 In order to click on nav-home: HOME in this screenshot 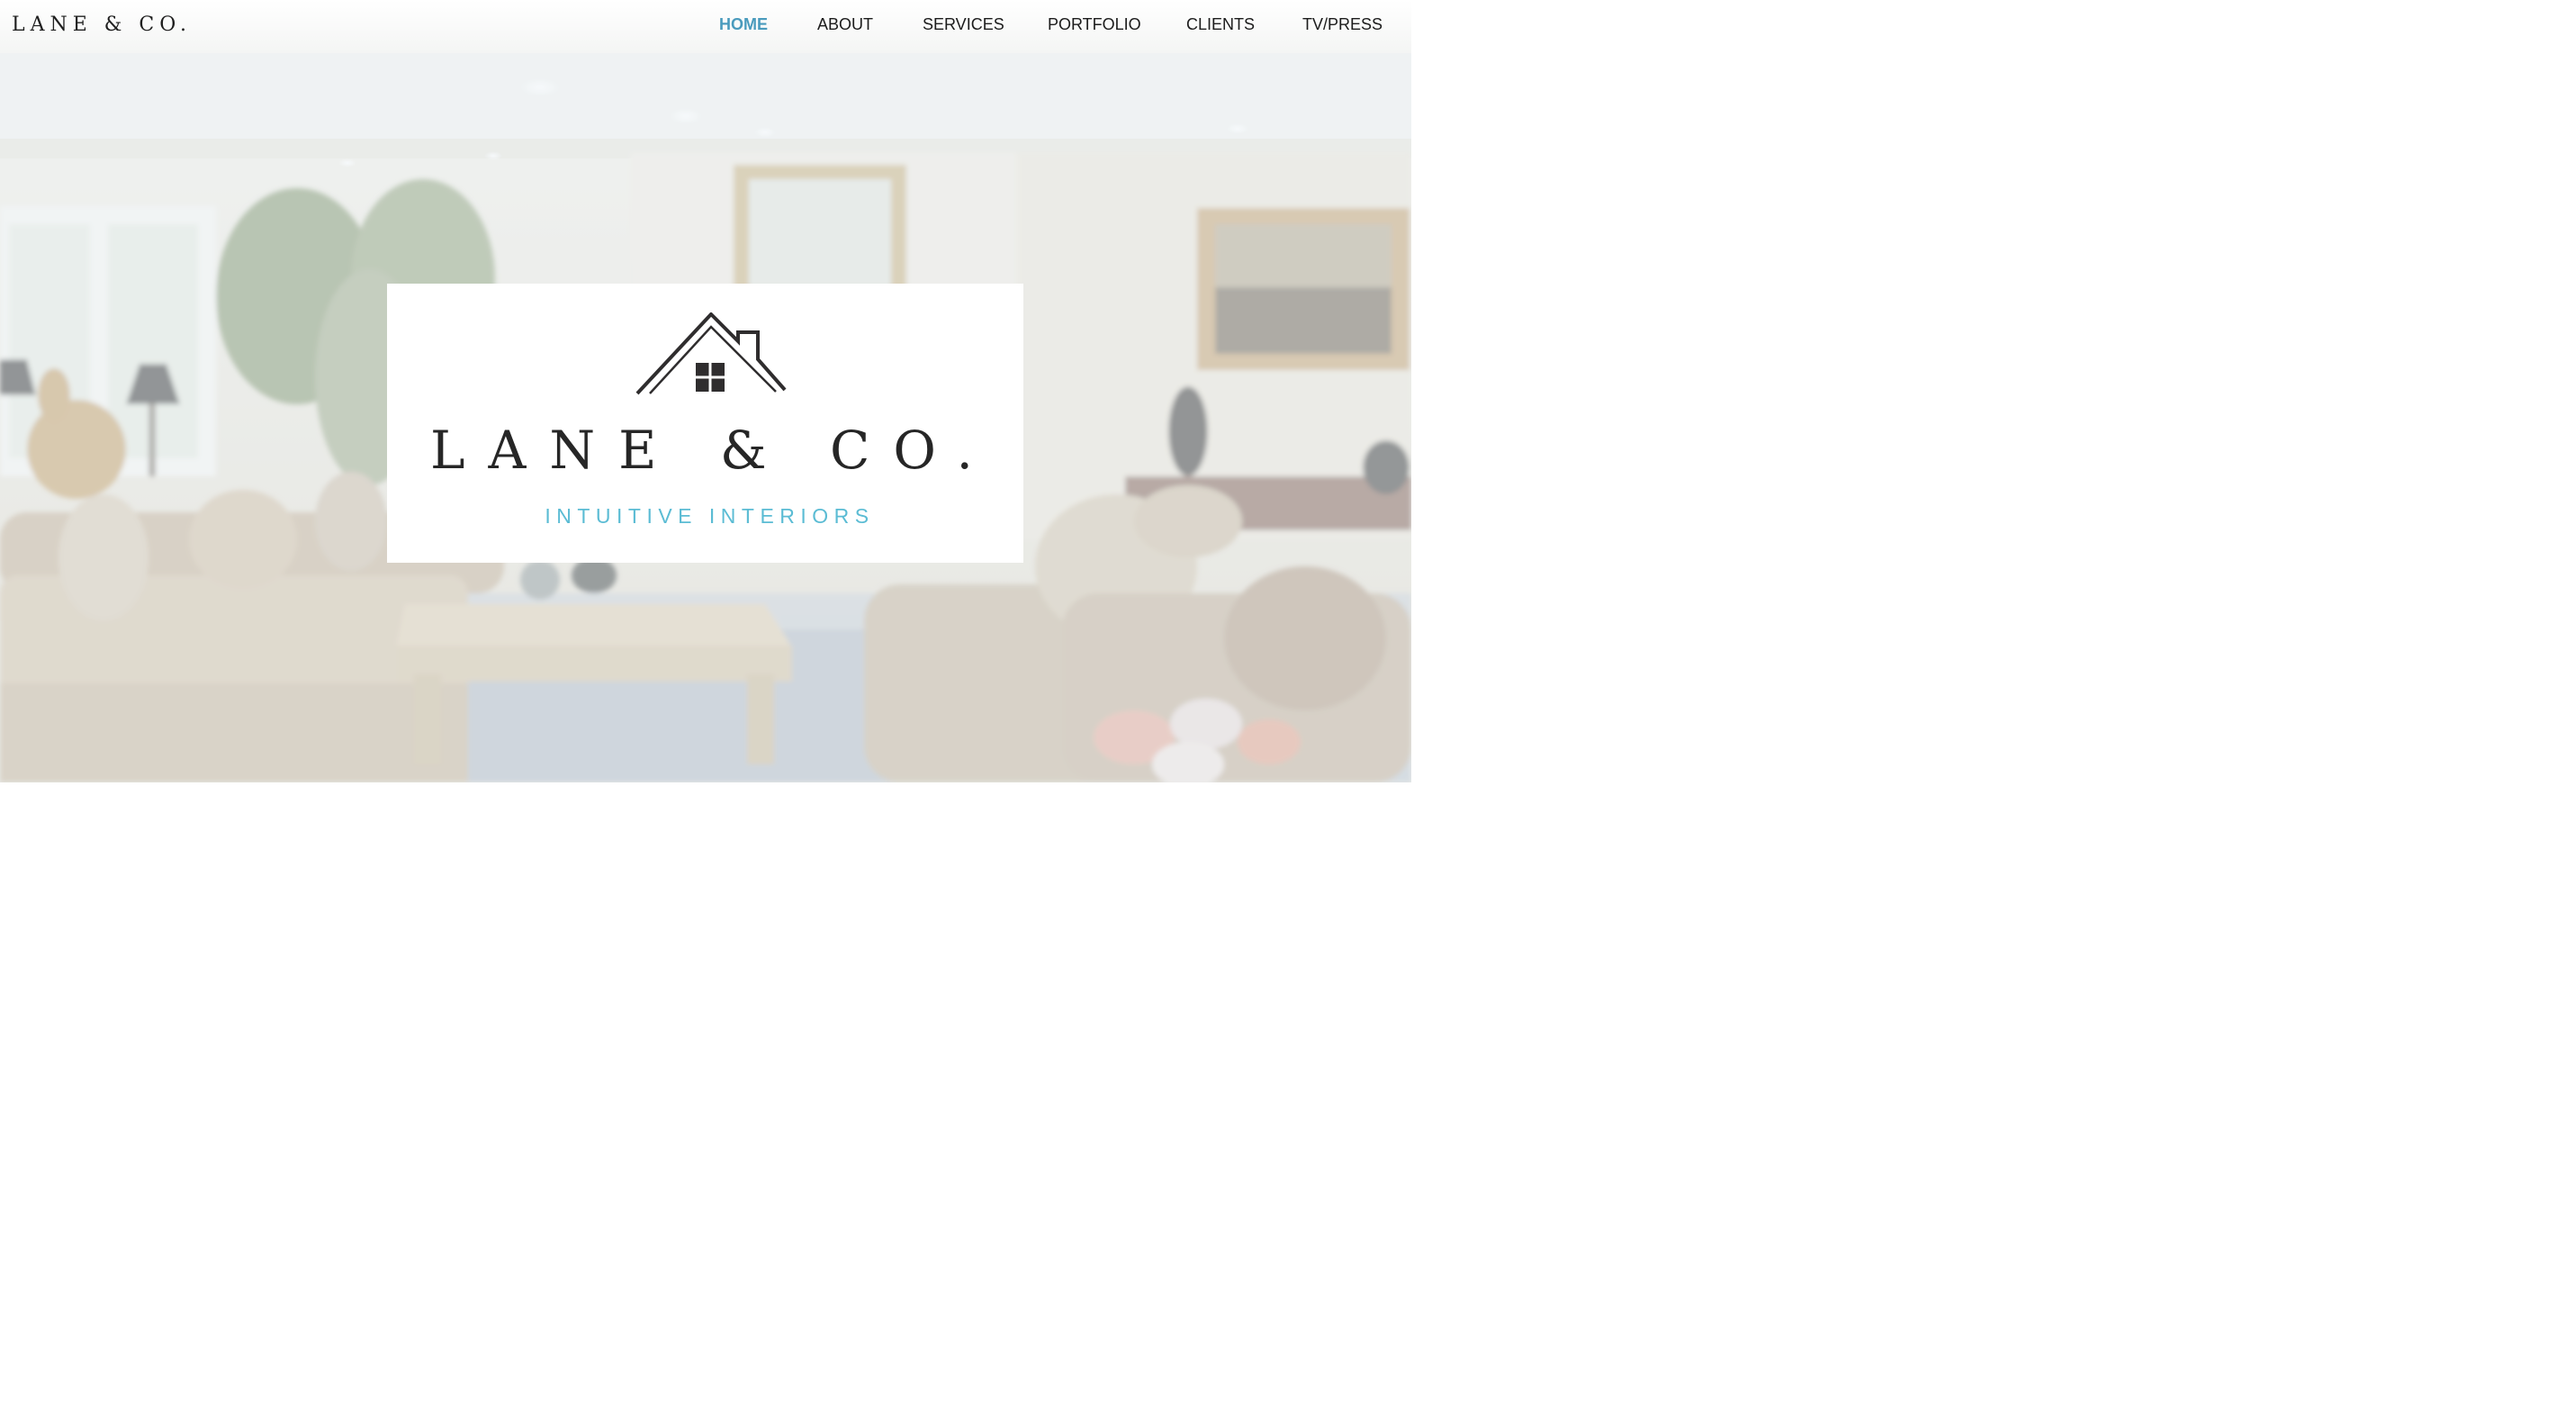, I will do `click(743, 24)`.